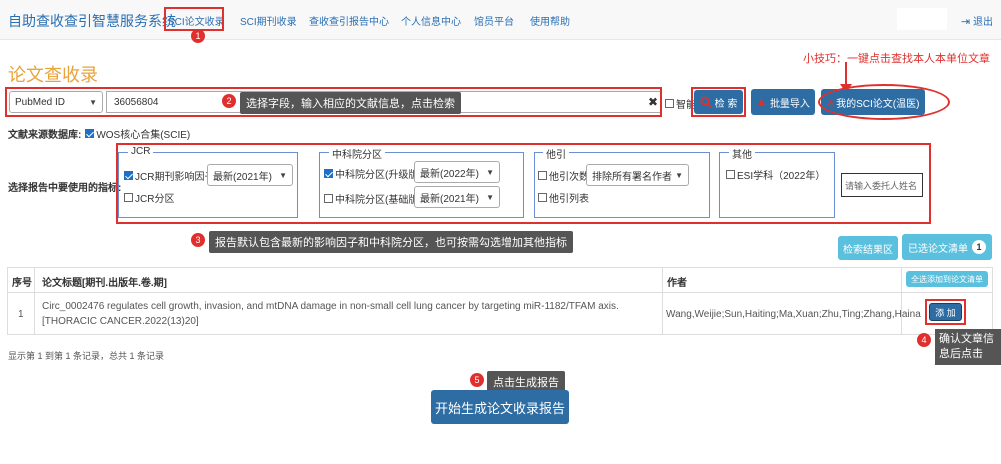 The height and width of the screenshot is (464, 1001). What do you see at coordinates (90, 133) in the screenshot?
I see `wos-checkbox` at bounding box center [90, 133].